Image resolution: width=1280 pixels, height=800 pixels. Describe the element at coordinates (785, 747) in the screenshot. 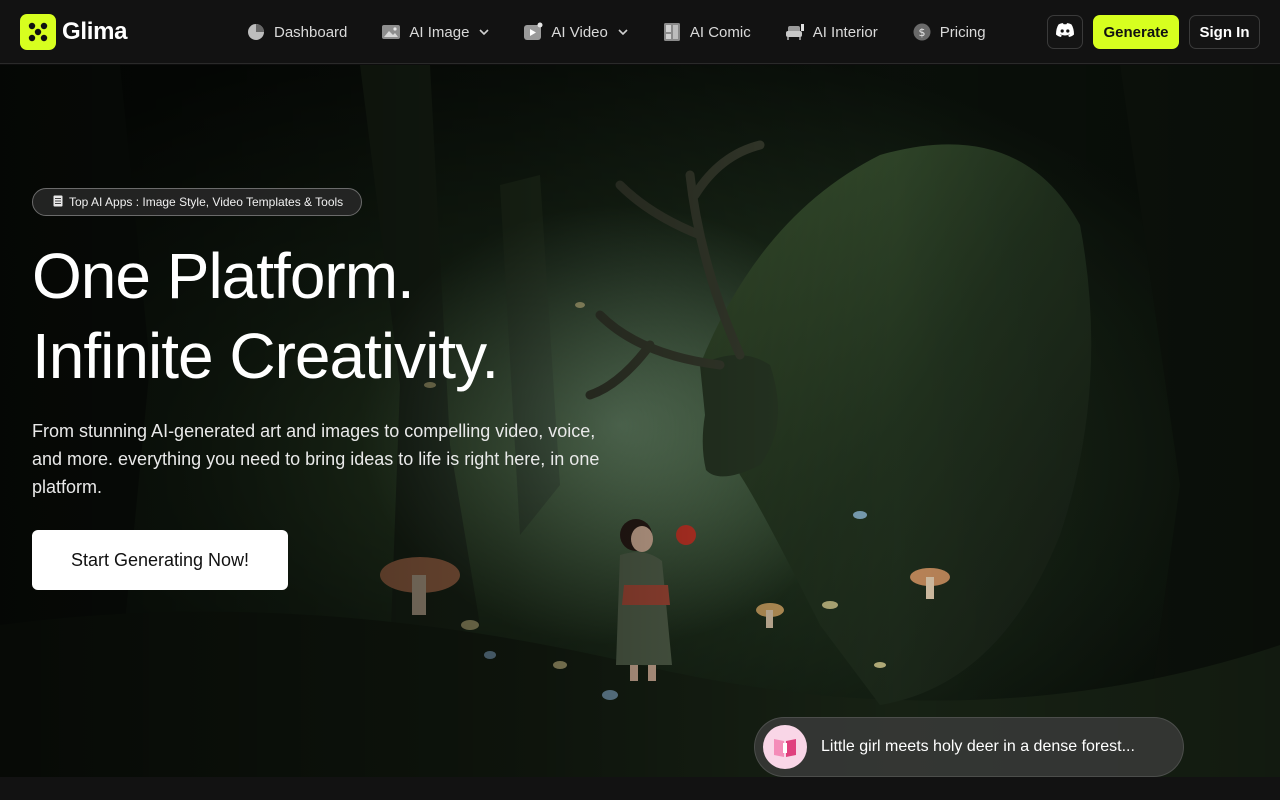

I see `caption-thumbnail-icon` at that location.